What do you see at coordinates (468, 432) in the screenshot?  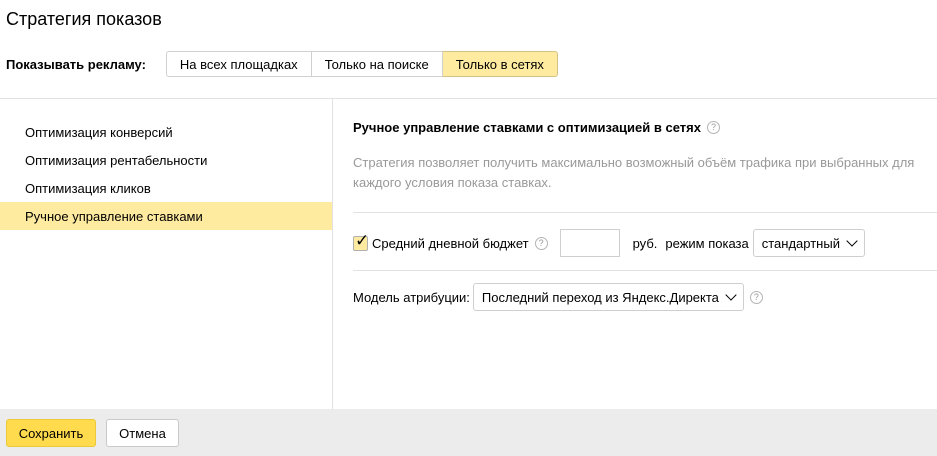 I see `footer: Сохранить Отмена` at bounding box center [468, 432].